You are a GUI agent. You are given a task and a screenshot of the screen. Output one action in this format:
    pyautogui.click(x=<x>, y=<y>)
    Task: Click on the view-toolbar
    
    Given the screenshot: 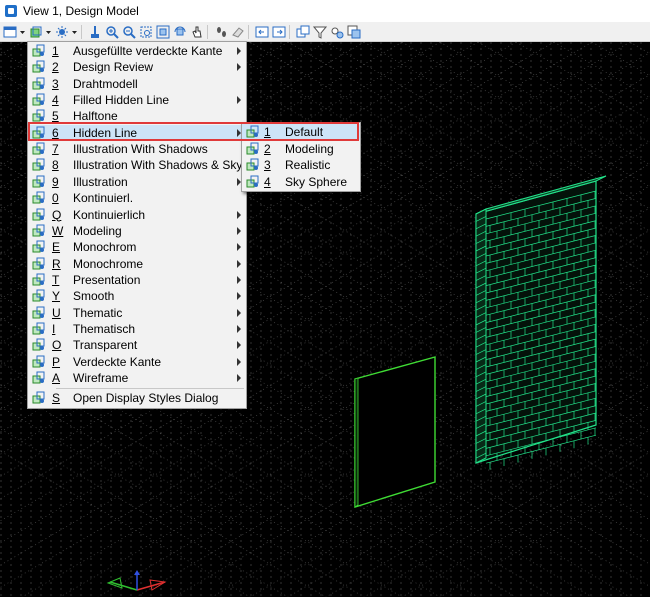 What is the action you would take?
    pyautogui.click(x=325, y=32)
    